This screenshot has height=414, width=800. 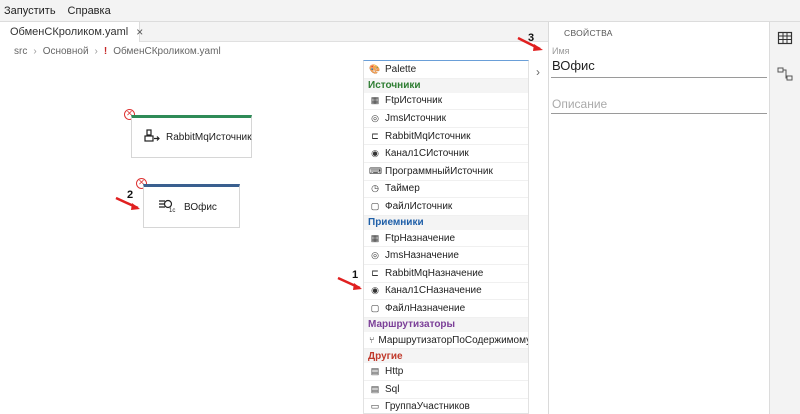 What do you see at coordinates (139, 32) in the screenshot?
I see `close-icon: ×` at bounding box center [139, 32].